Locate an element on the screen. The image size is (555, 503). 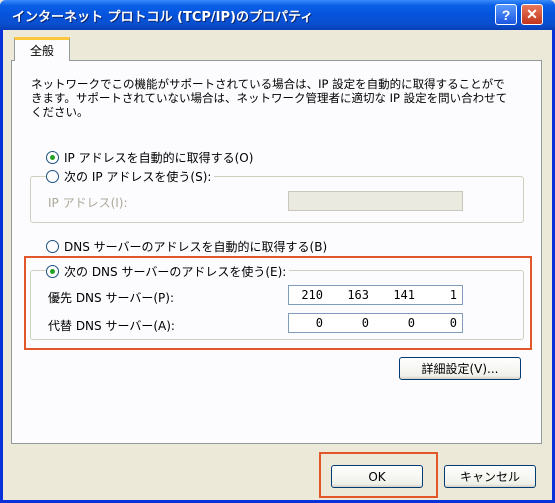
help-button: ? is located at coordinates (506, 14).